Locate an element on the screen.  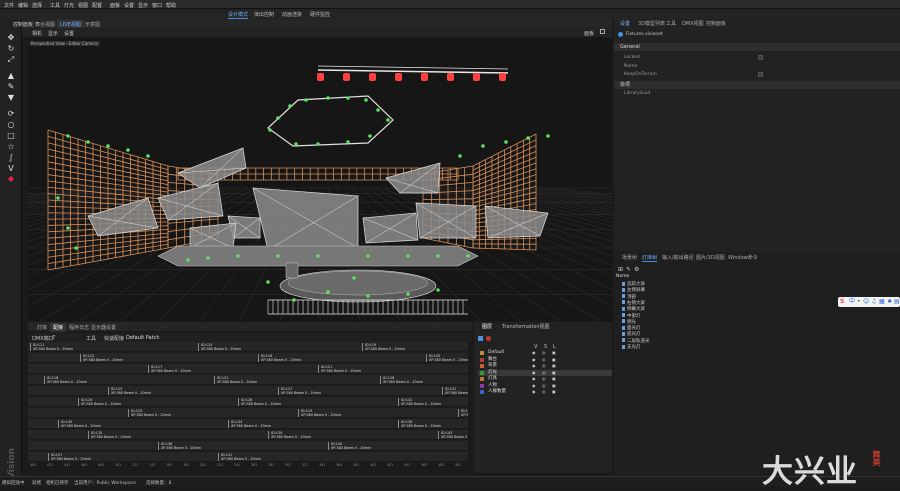
ime-punct-icon: • is located at coordinates (859, 302).